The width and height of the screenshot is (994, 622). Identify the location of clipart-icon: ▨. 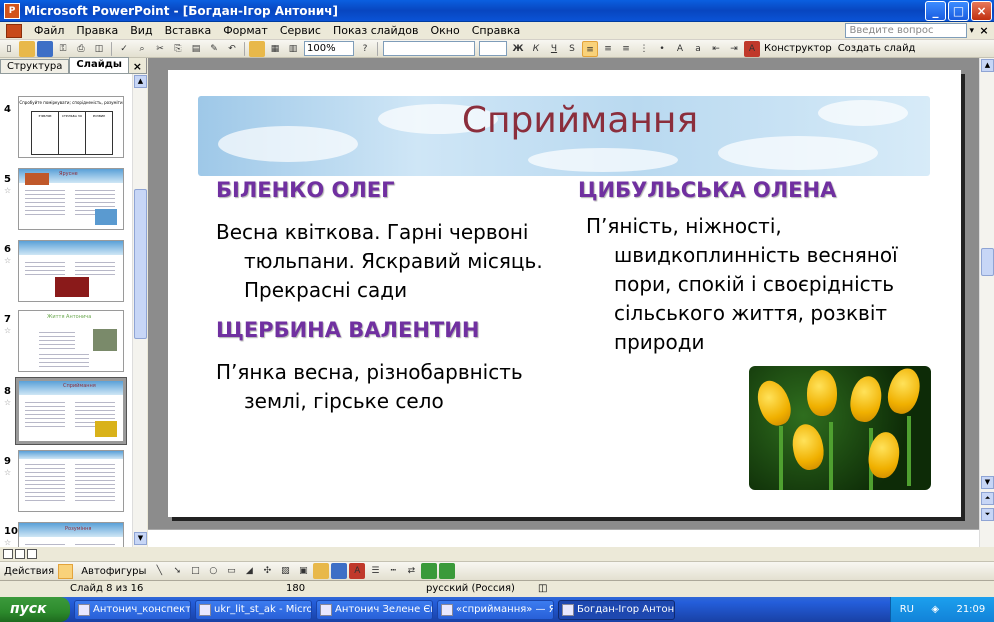
(285, 571).